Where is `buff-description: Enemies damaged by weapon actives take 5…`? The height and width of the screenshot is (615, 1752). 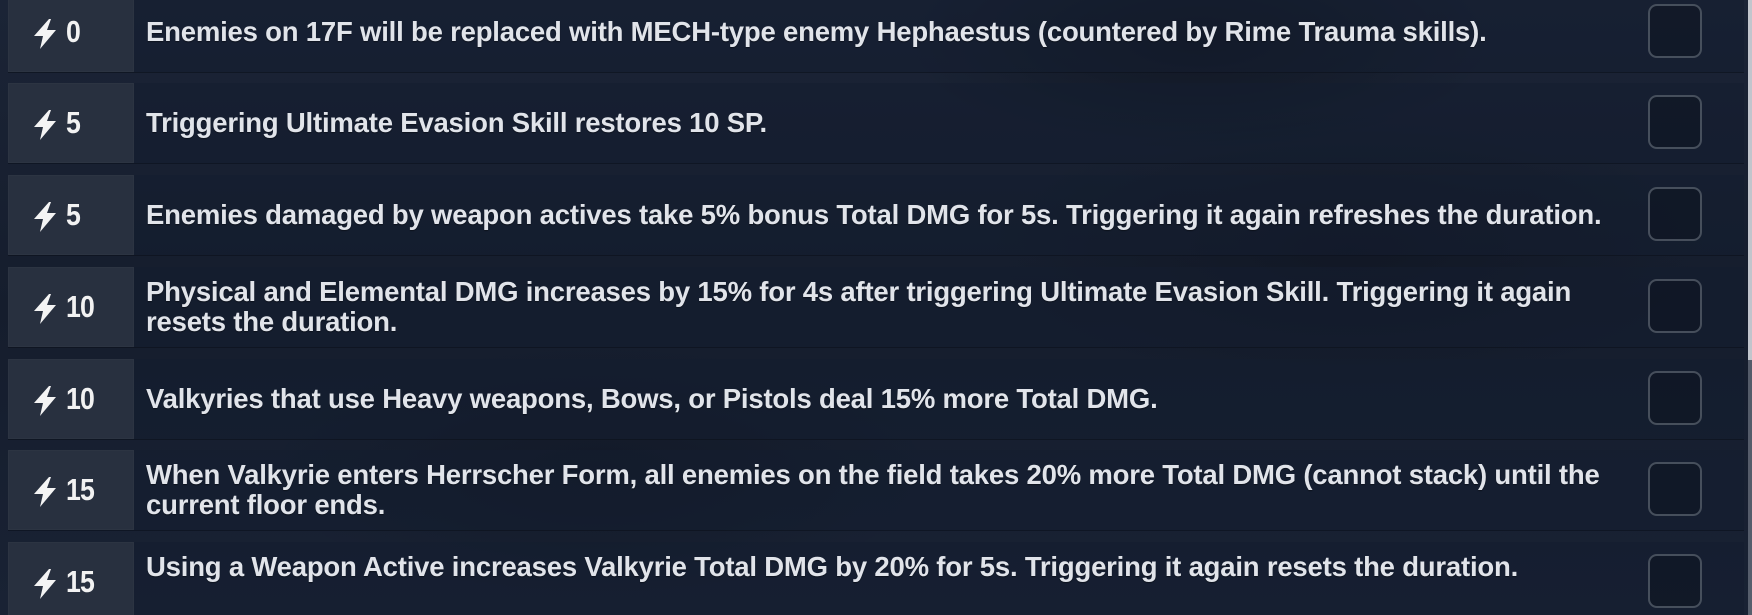 buff-description: Enemies damaged by weapon actives take 5… is located at coordinates (881, 215).